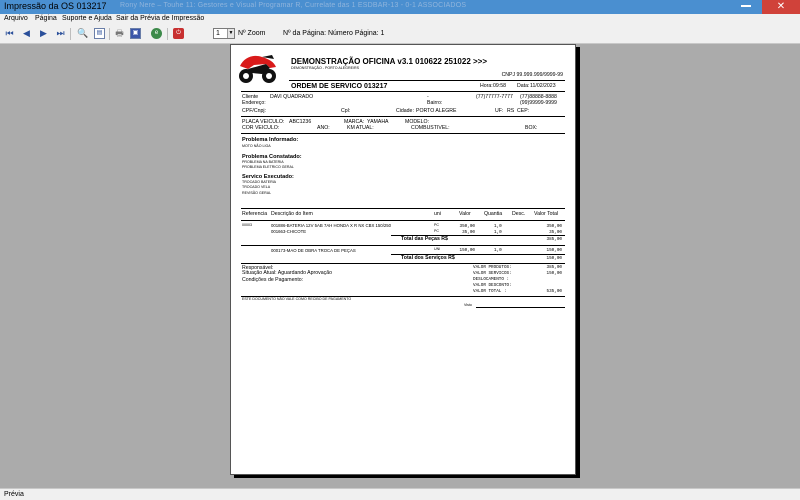 The height and width of the screenshot is (500, 800). What do you see at coordinates (254, 111) in the screenshot?
I see `cpf-label: CPF/Cnpj:` at bounding box center [254, 111].